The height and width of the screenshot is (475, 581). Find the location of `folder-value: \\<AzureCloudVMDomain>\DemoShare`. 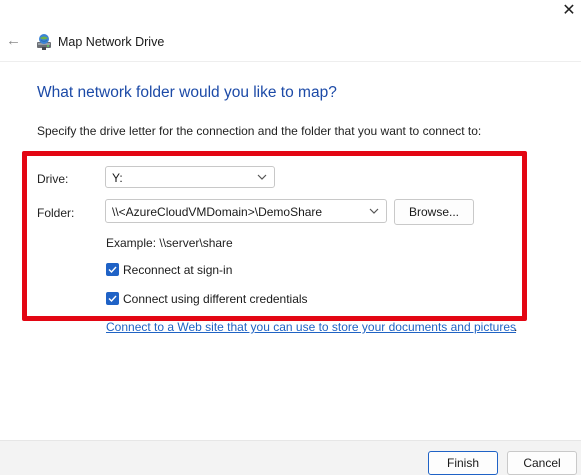

folder-value: \\<AzureCloudVMDomain>\DemoShare is located at coordinates (217, 212).